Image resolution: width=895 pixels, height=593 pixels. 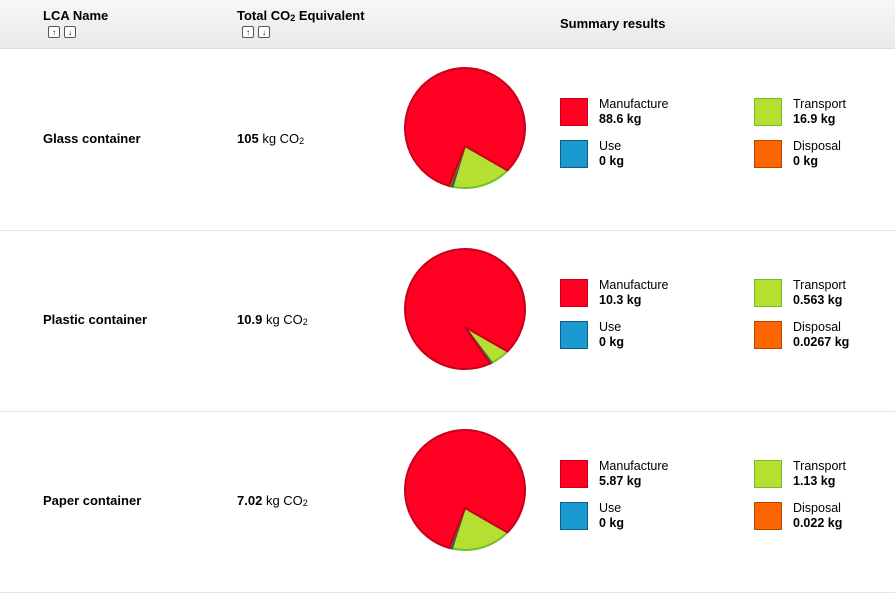 What do you see at coordinates (620, 119) in the screenshot?
I see `legend-value: 88.6 kg` at bounding box center [620, 119].